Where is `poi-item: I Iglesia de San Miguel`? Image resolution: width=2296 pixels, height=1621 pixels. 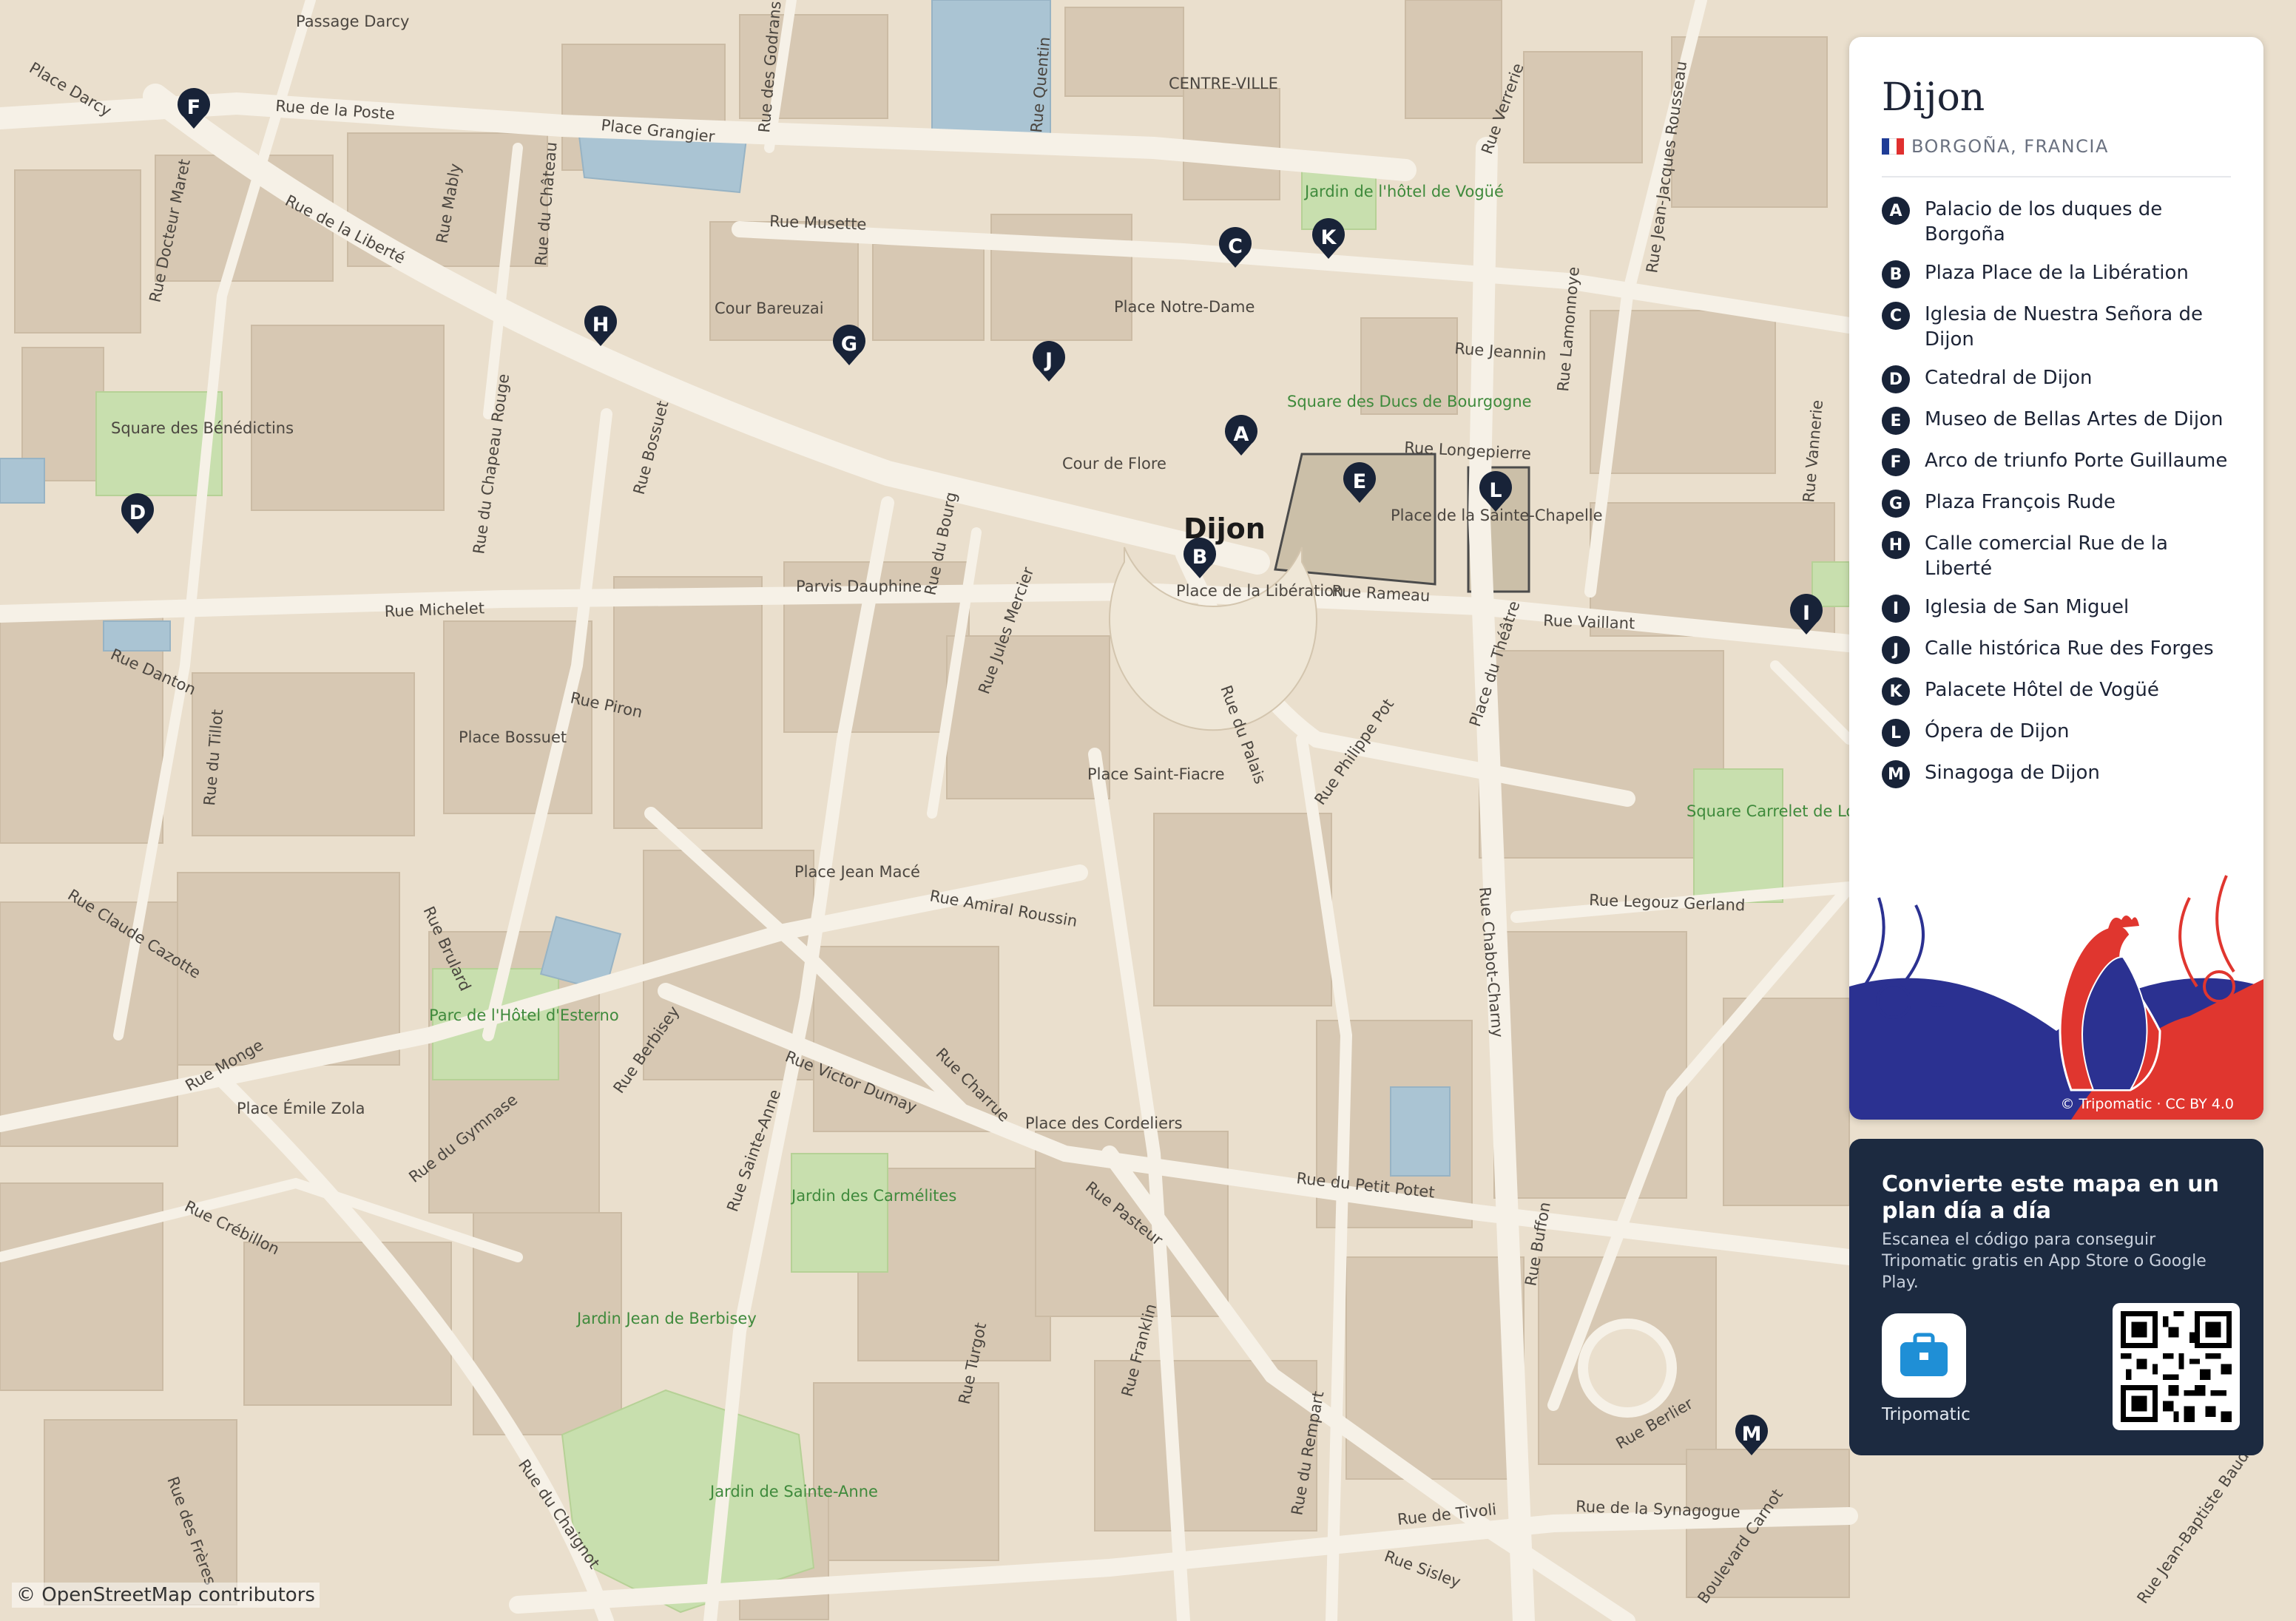
poi-item: I Iglesia de San Miguel is located at coordinates (2055, 609).